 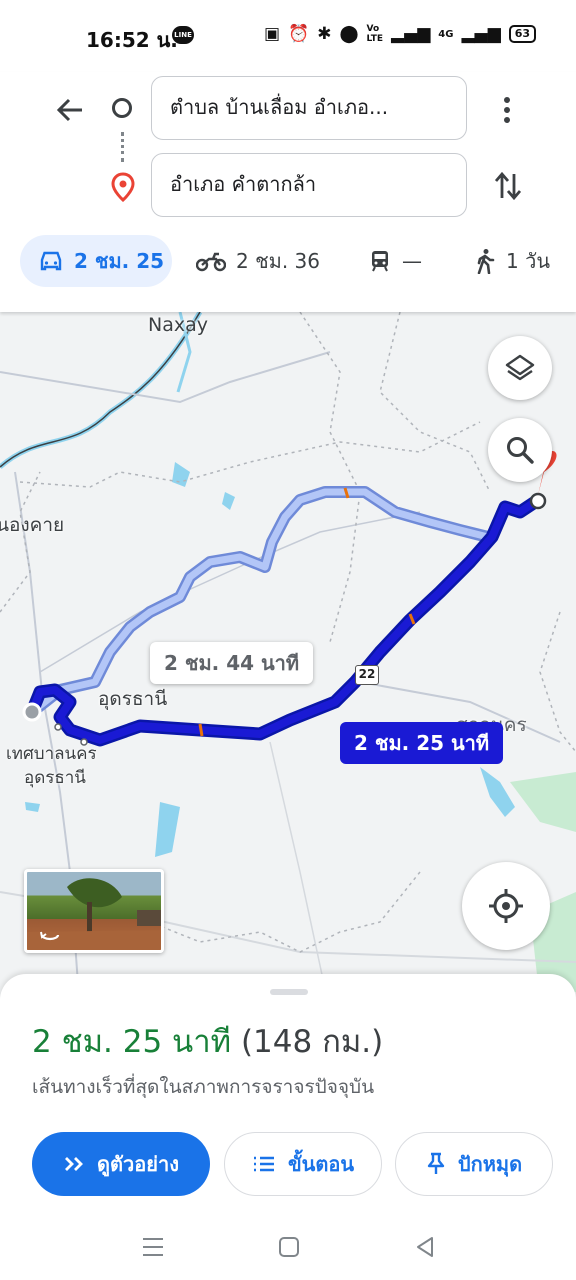 I want to click on destination-pin-icon, so click(x=123, y=187).